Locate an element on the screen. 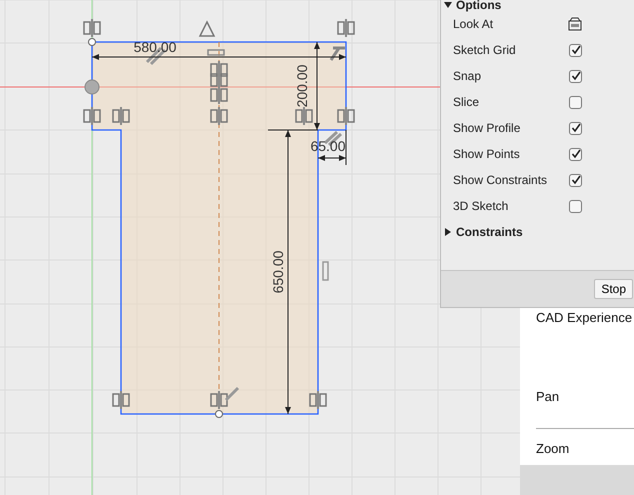 Image resolution: width=634 pixels, height=495 pixels. option-label: Show Points is located at coordinates (487, 154).